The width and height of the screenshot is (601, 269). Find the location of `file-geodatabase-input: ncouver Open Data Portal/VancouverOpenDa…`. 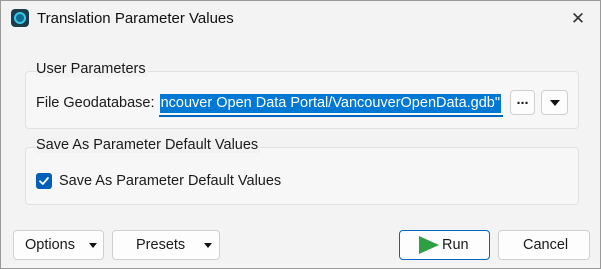

file-geodatabase-input: ncouver Open Data Portal/VancouverOpenDa… is located at coordinates (331, 105).